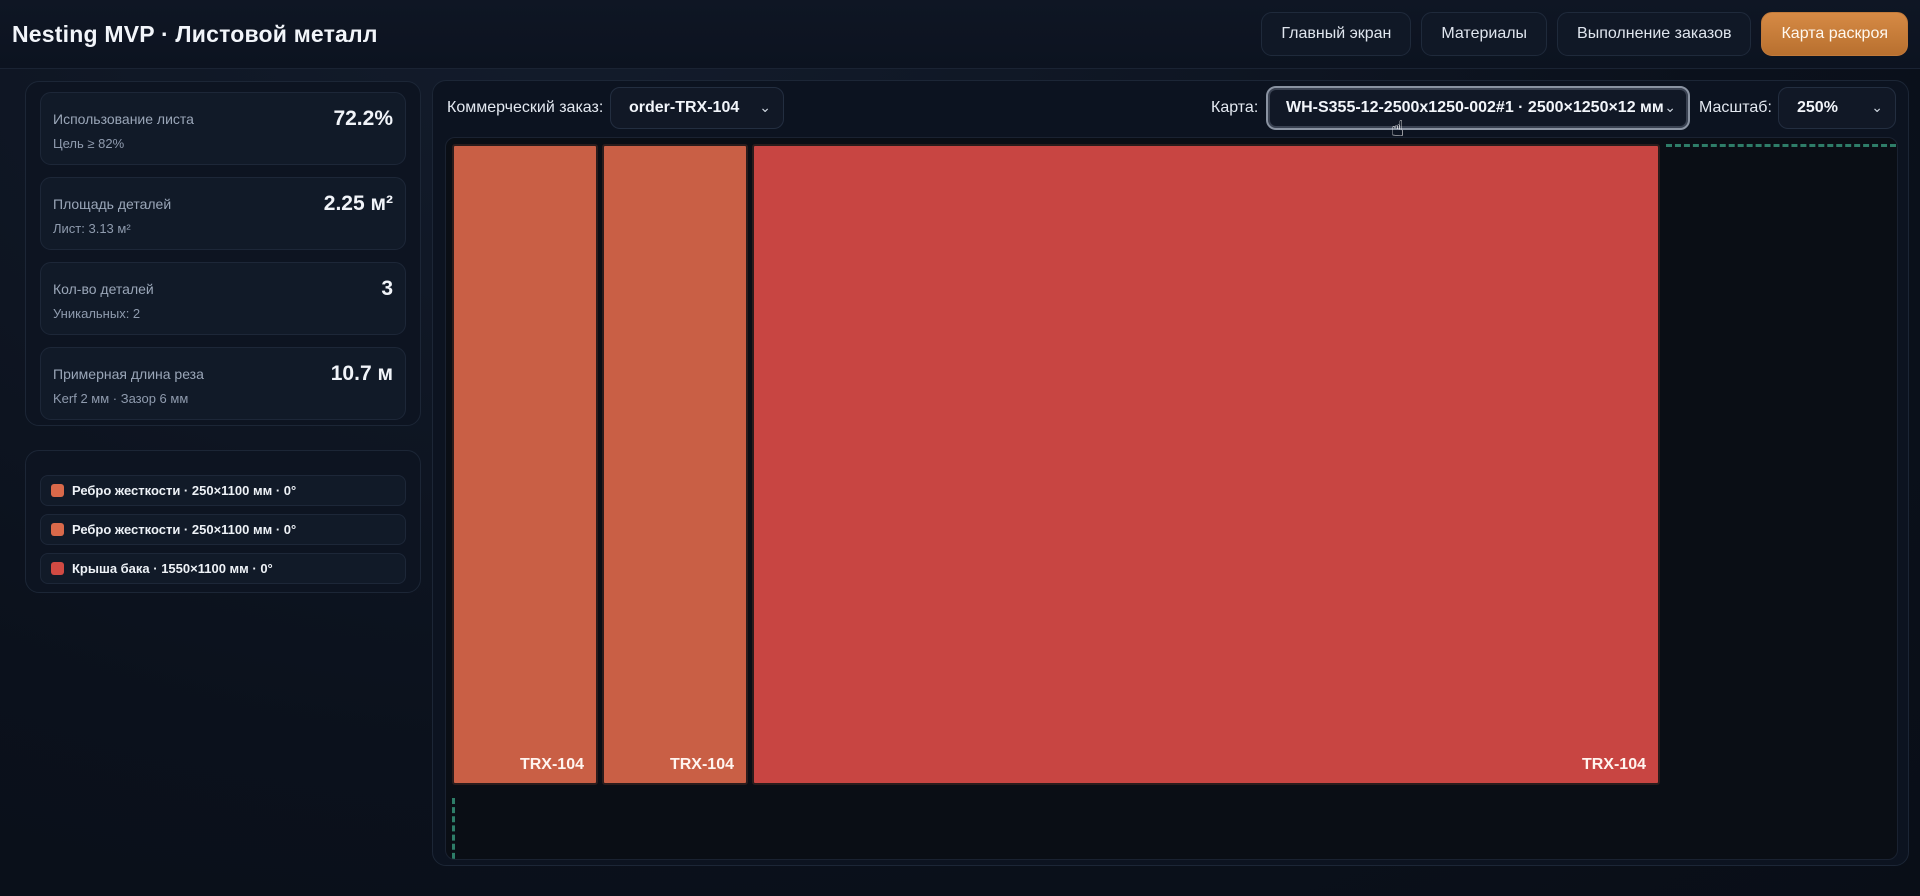 The width and height of the screenshot is (1920, 896). What do you see at coordinates (97, 313) in the screenshot?
I see `stat-sub: Уникальных: 2` at bounding box center [97, 313].